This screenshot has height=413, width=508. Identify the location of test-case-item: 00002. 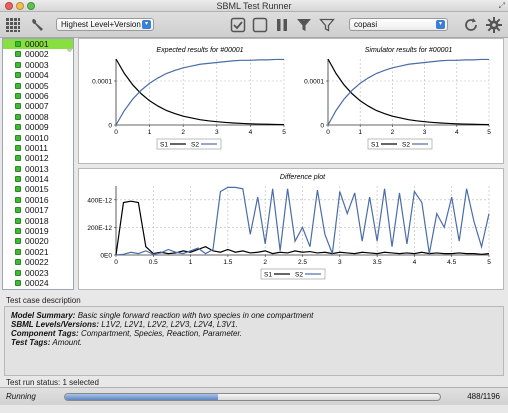
(38, 54).